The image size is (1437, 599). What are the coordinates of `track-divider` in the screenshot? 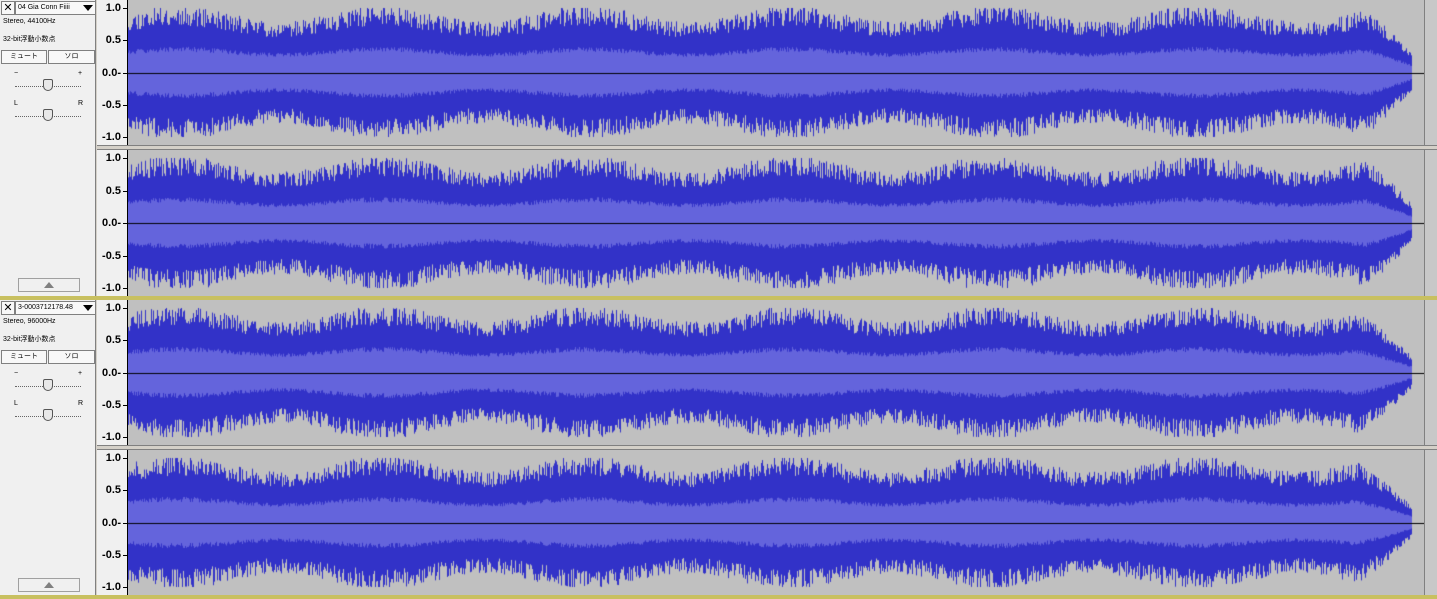 It's located at (718, 597).